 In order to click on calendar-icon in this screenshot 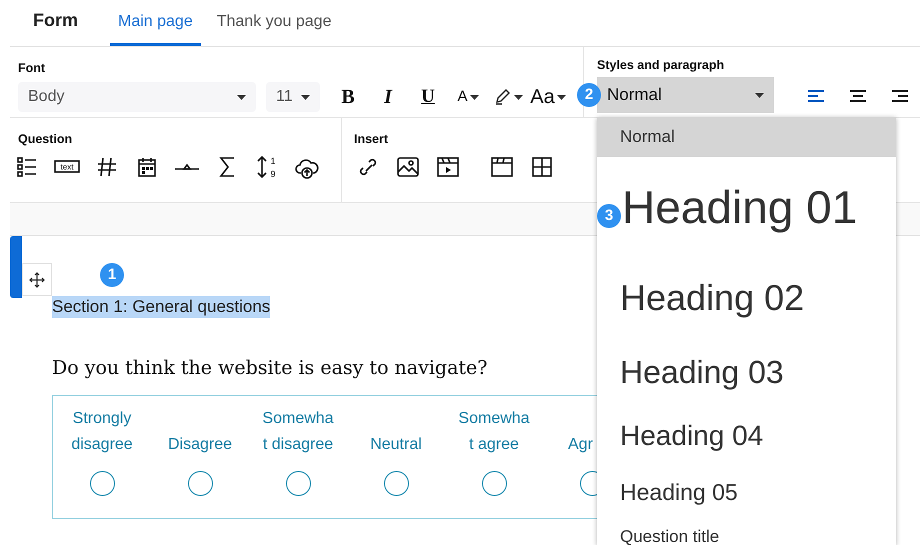, I will do `click(147, 167)`.